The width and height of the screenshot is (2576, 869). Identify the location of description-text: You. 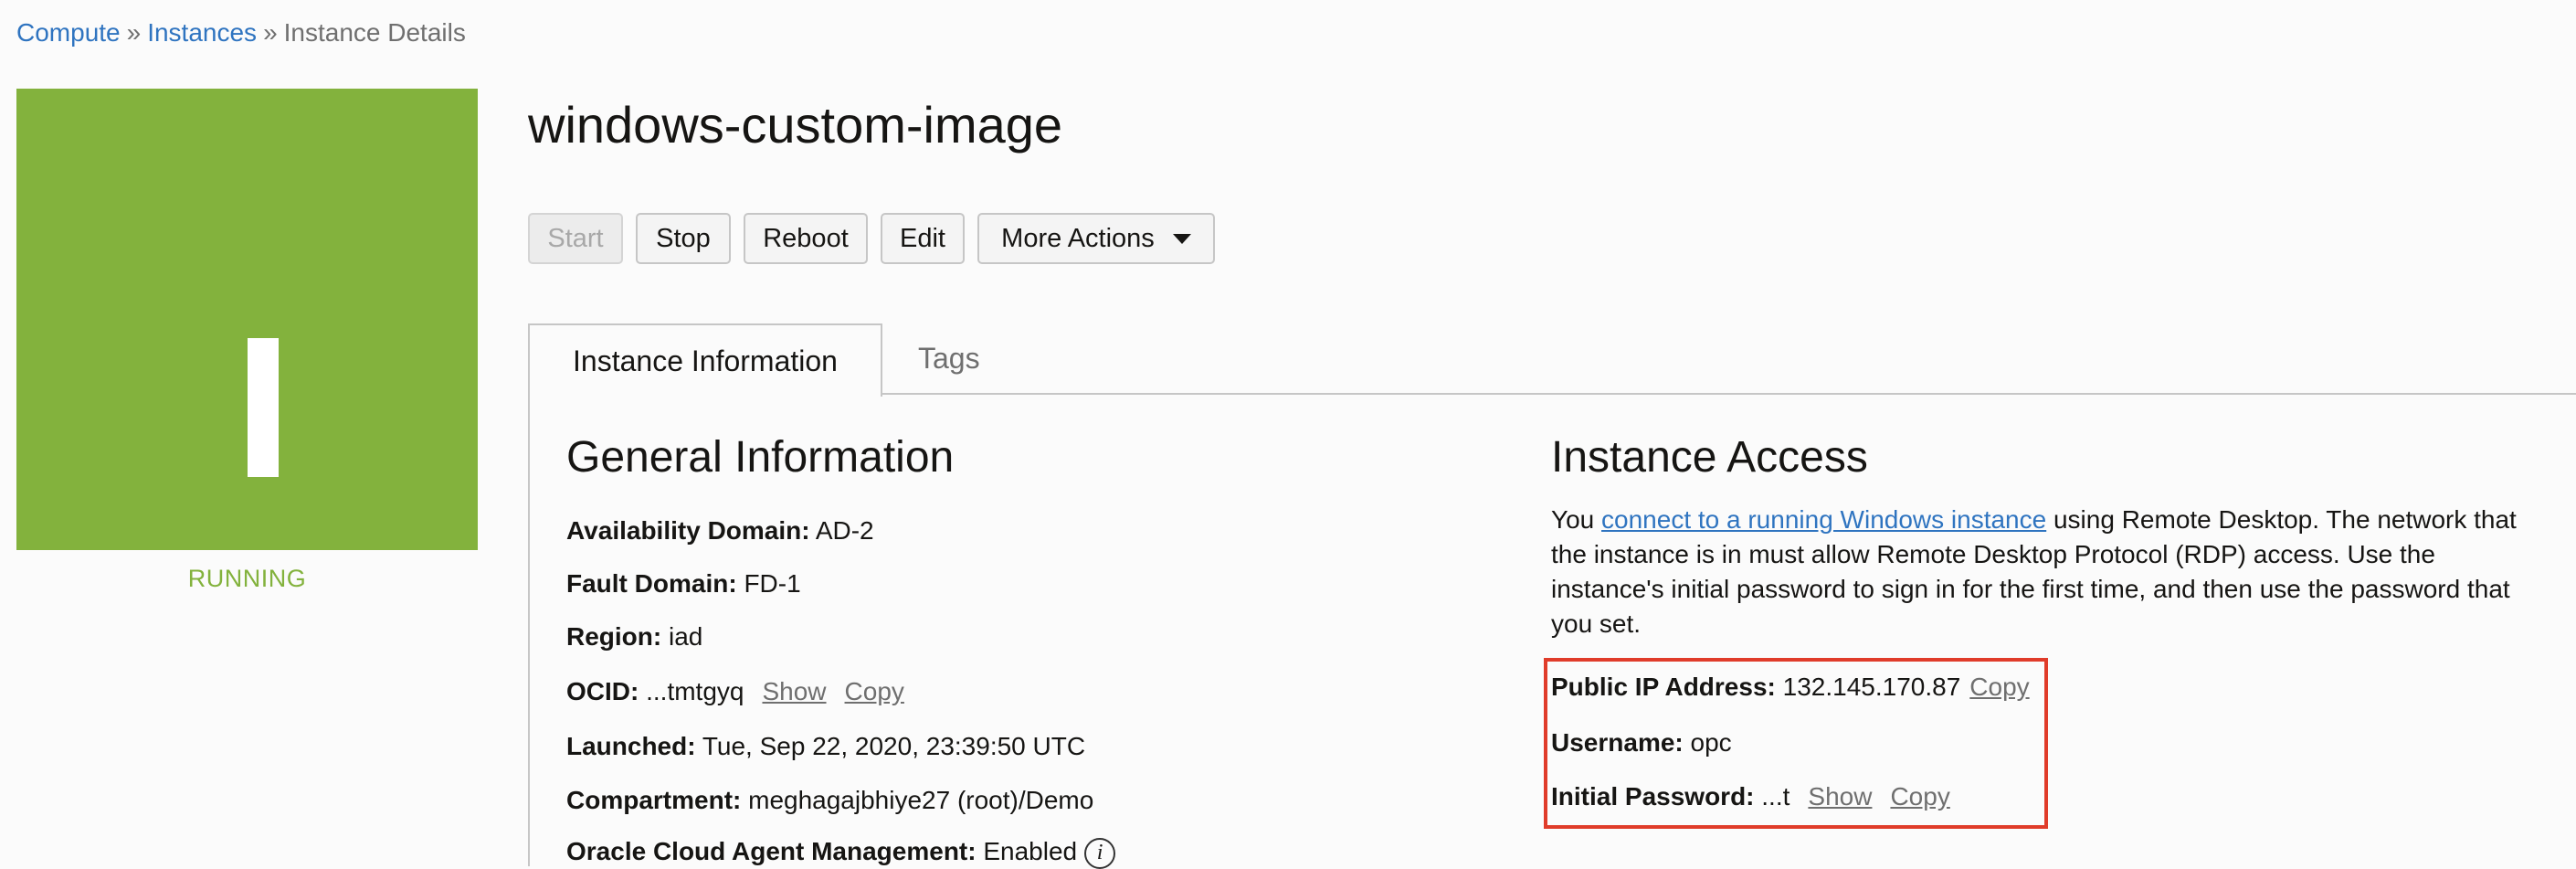
(1576, 519).